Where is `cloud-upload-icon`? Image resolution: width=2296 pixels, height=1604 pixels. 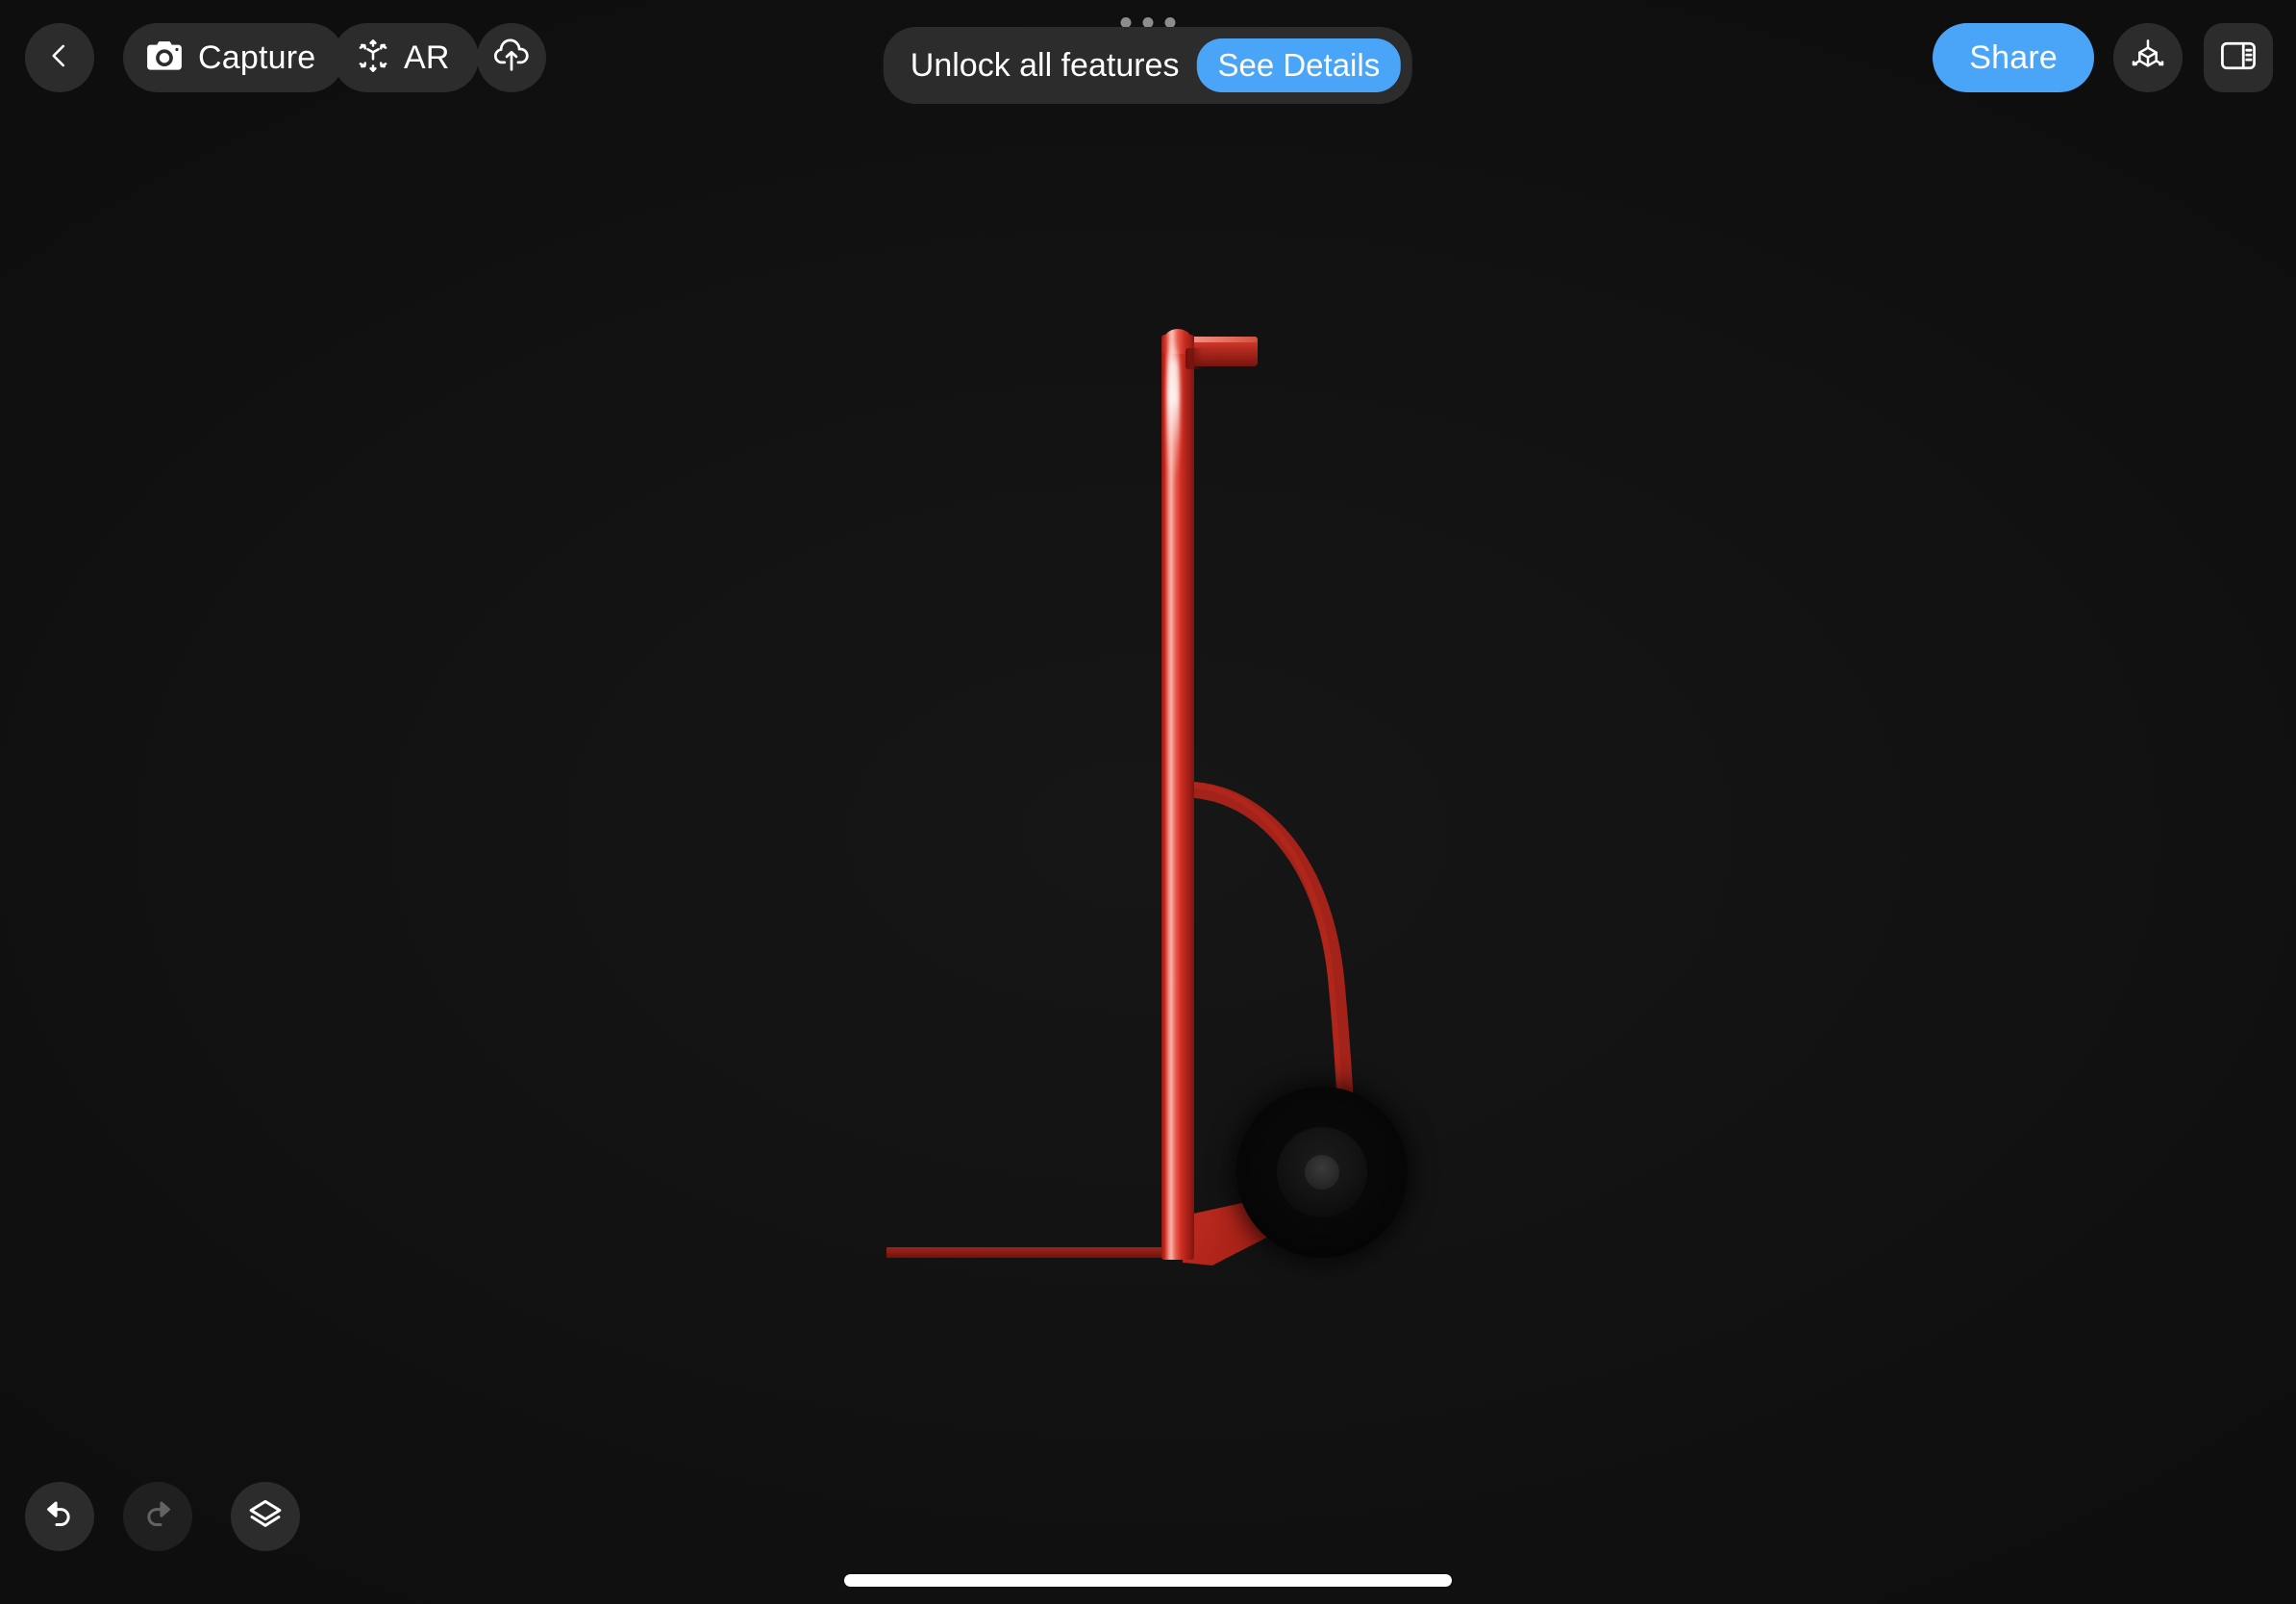 cloud-upload-icon is located at coordinates (511, 58).